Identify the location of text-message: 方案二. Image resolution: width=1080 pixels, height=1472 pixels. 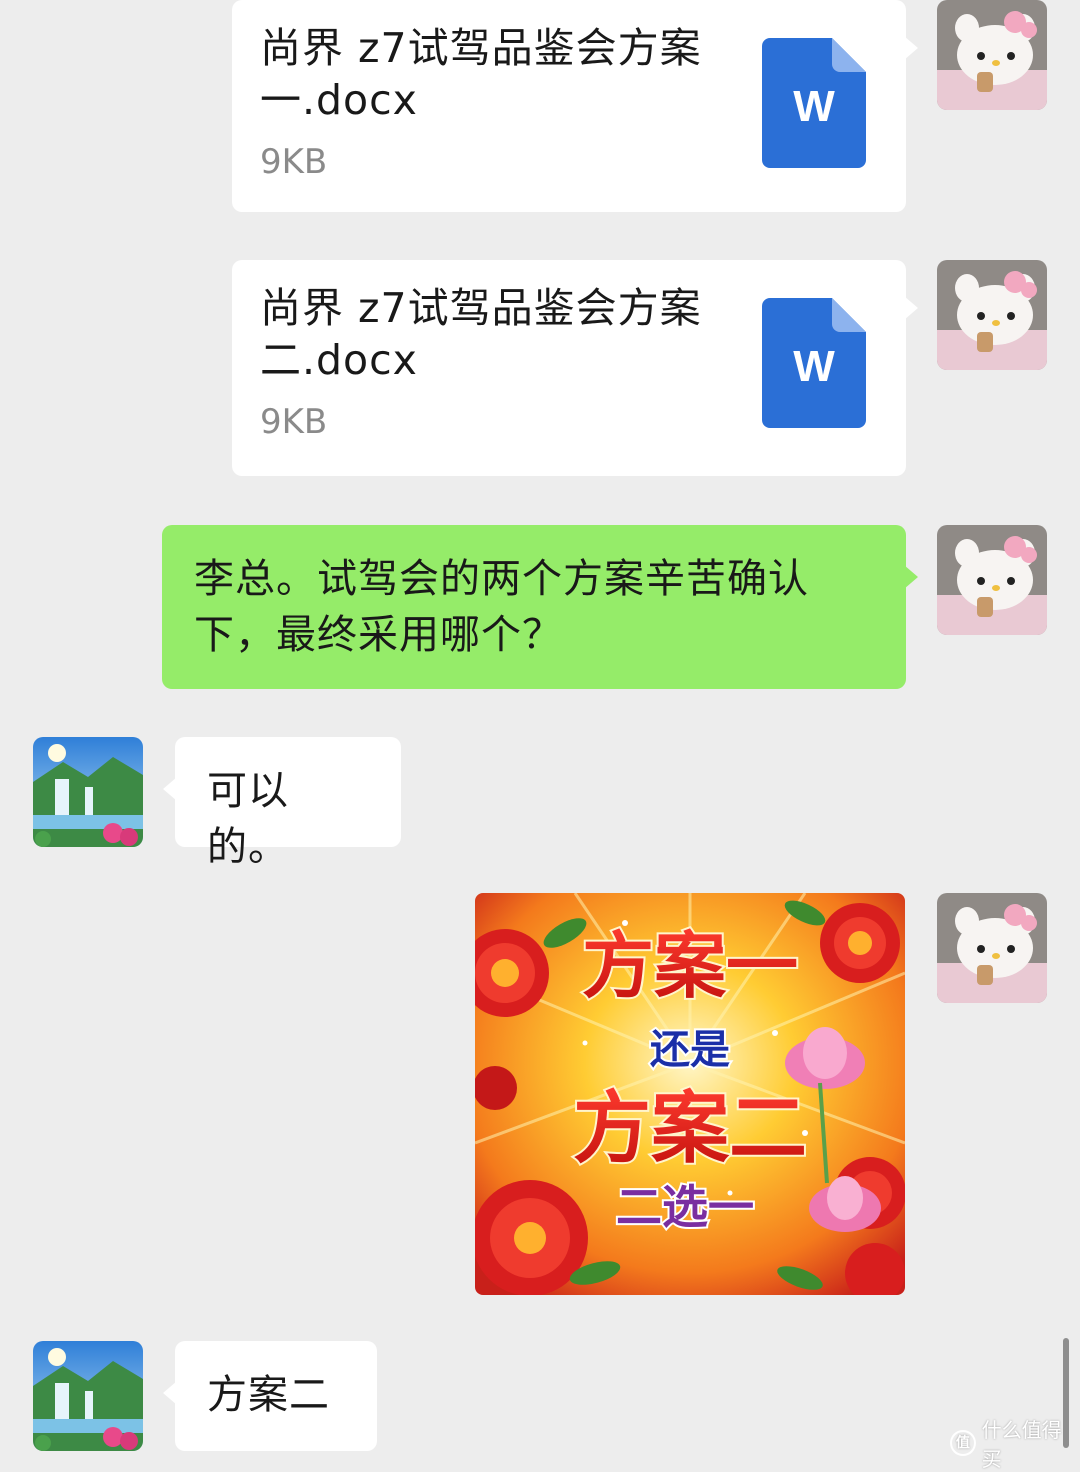
(270, 1396).